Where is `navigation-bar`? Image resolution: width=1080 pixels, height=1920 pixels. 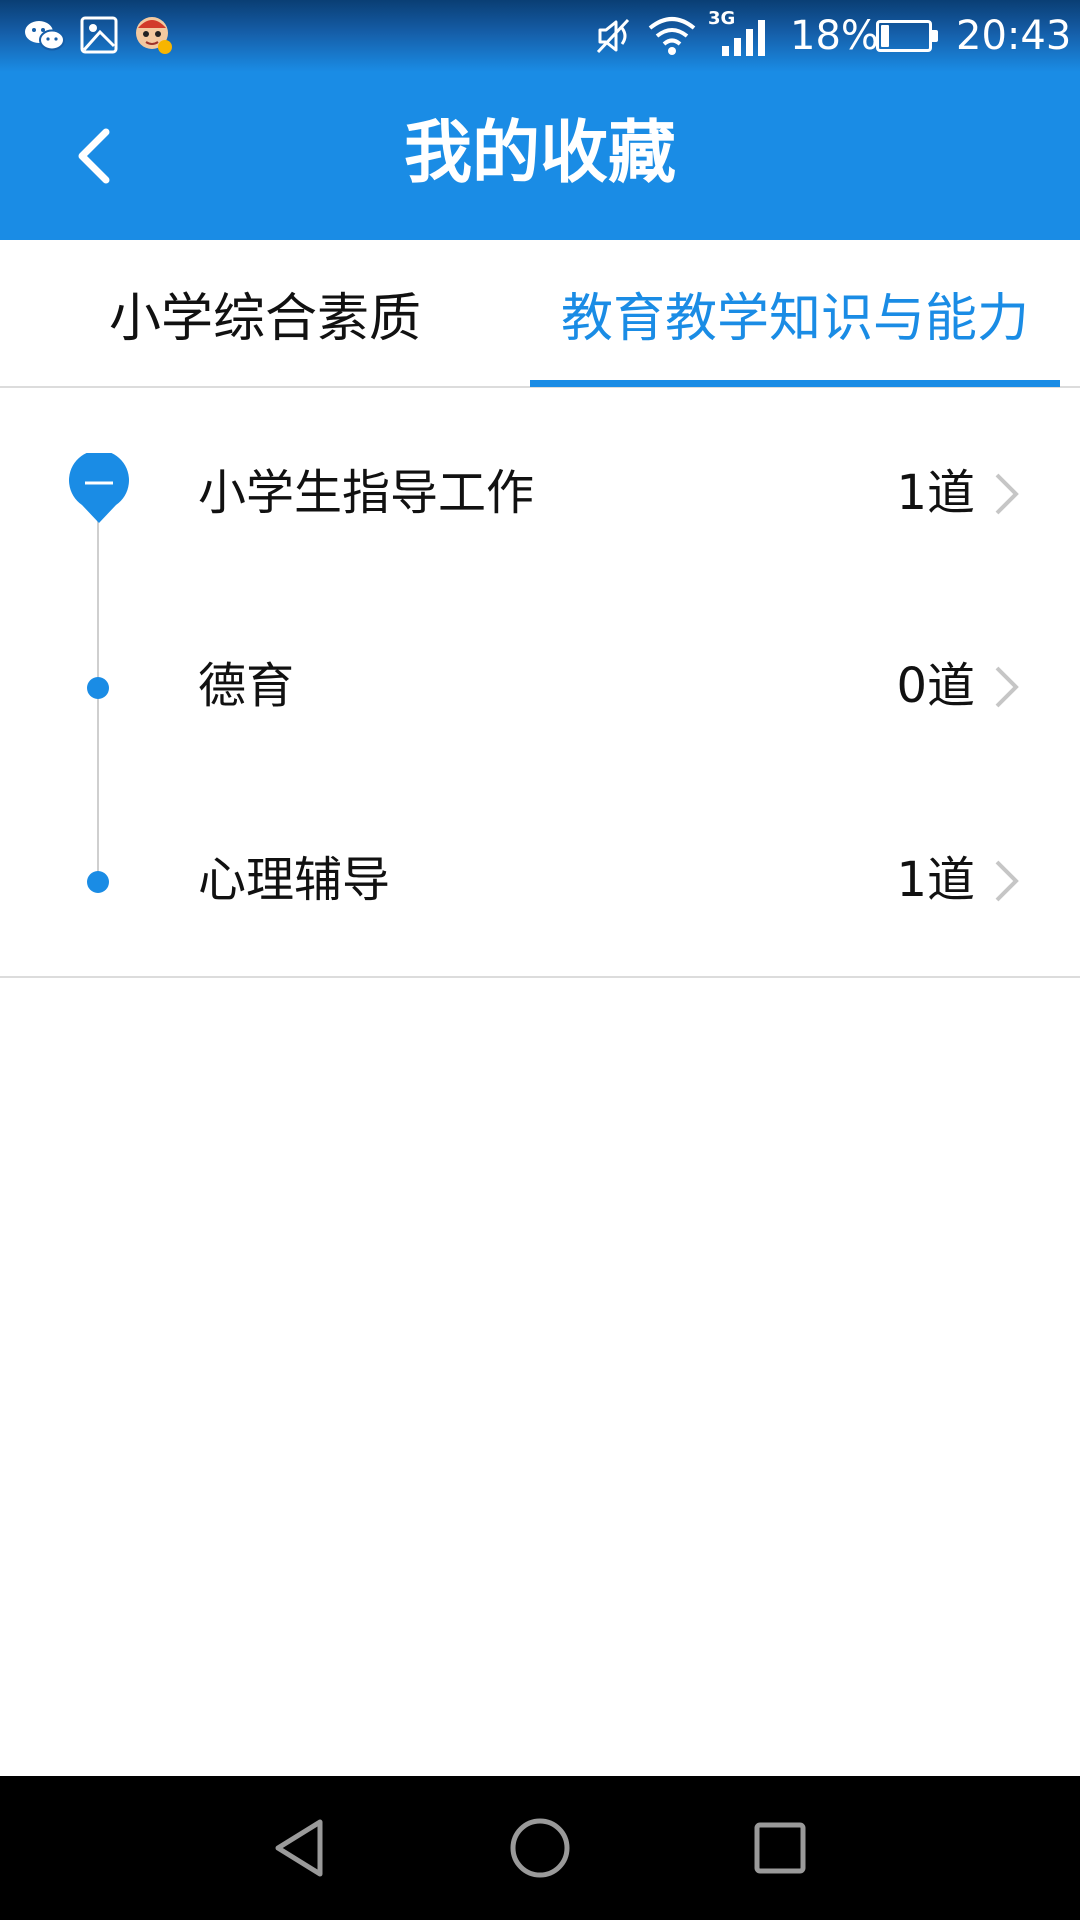 navigation-bar is located at coordinates (540, 1848).